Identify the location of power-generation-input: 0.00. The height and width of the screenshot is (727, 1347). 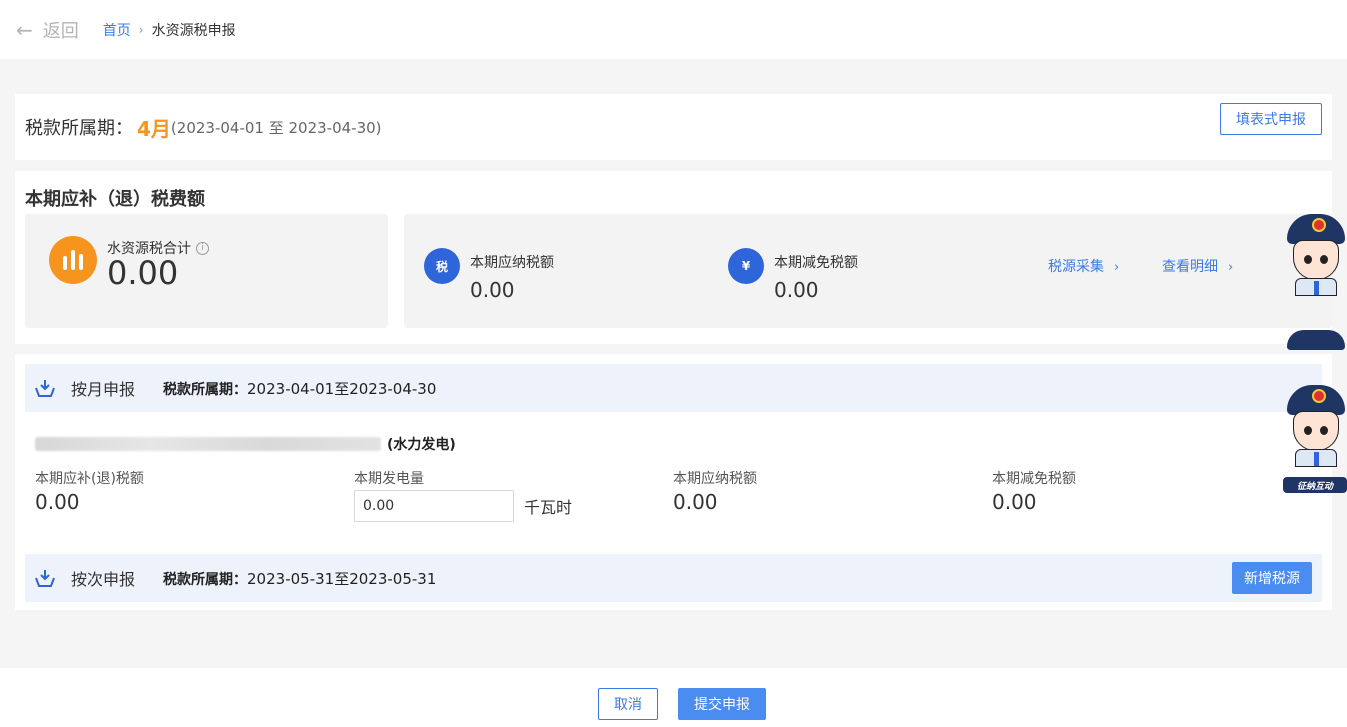
(434, 506).